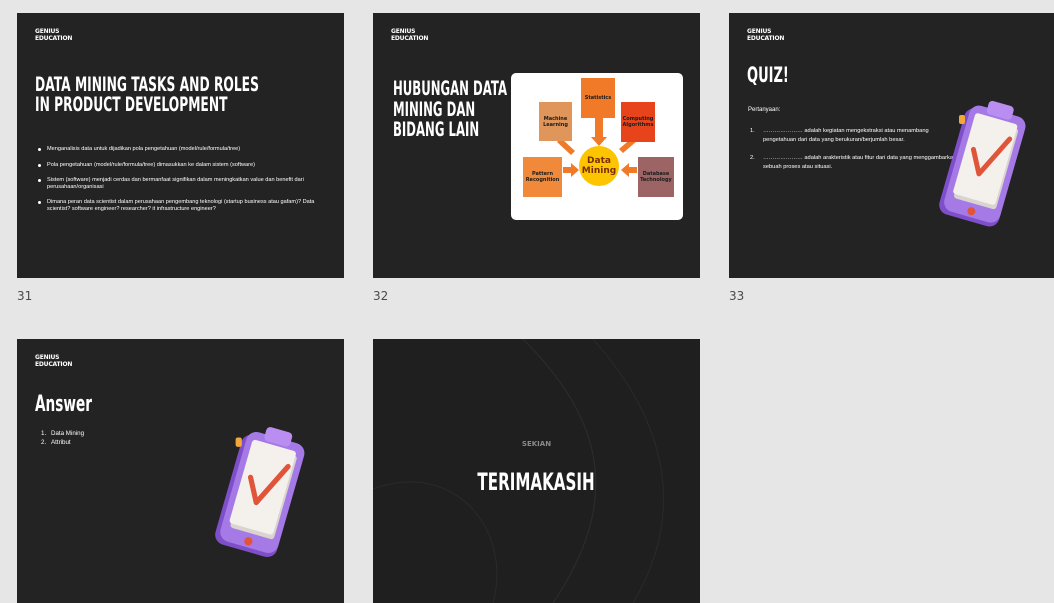 This screenshot has height=603, width=1054. I want to click on slide-number: 33, so click(737, 296).